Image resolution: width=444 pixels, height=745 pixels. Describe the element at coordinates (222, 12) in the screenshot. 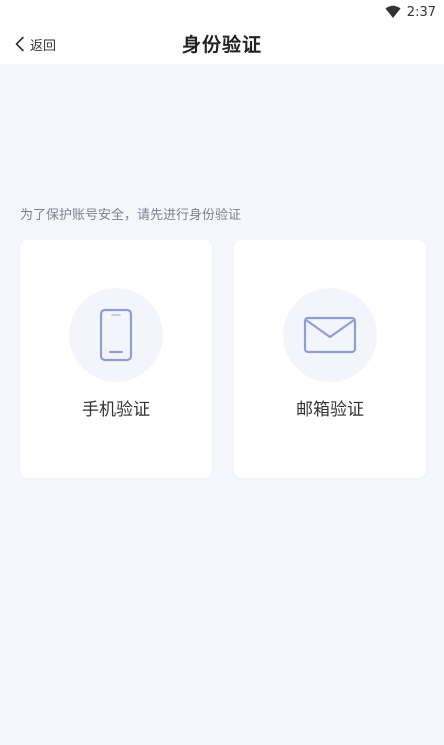

I see `status-bar: 2:37` at that location.